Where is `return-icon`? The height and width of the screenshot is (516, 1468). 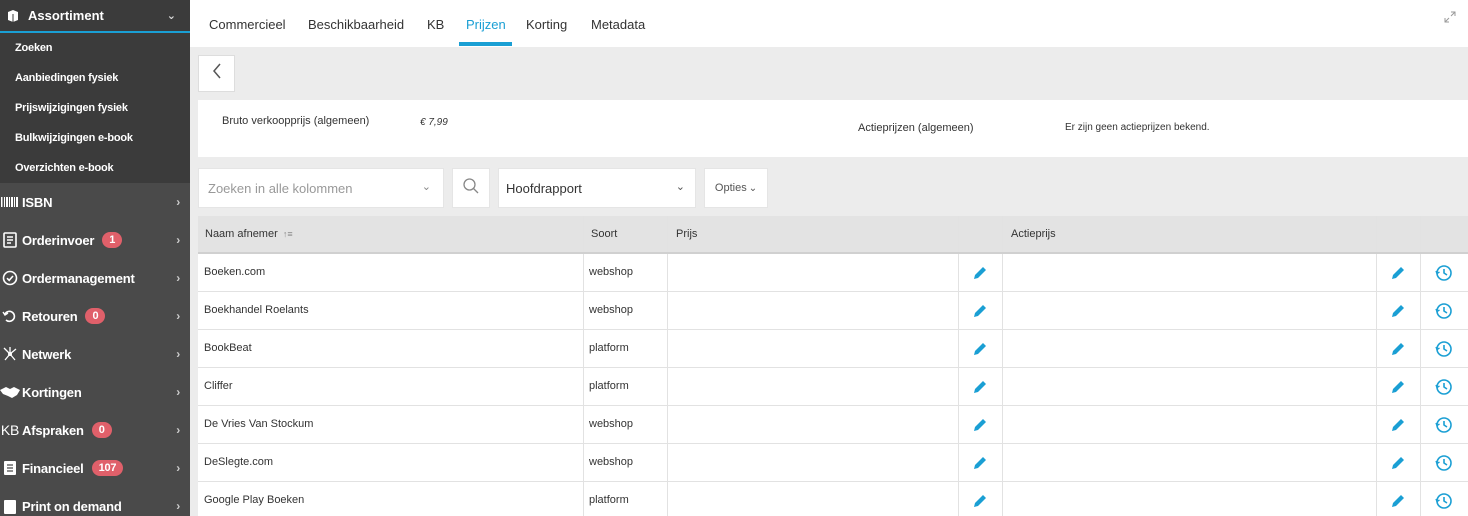 return-icon is located at coordinates (10, 316).